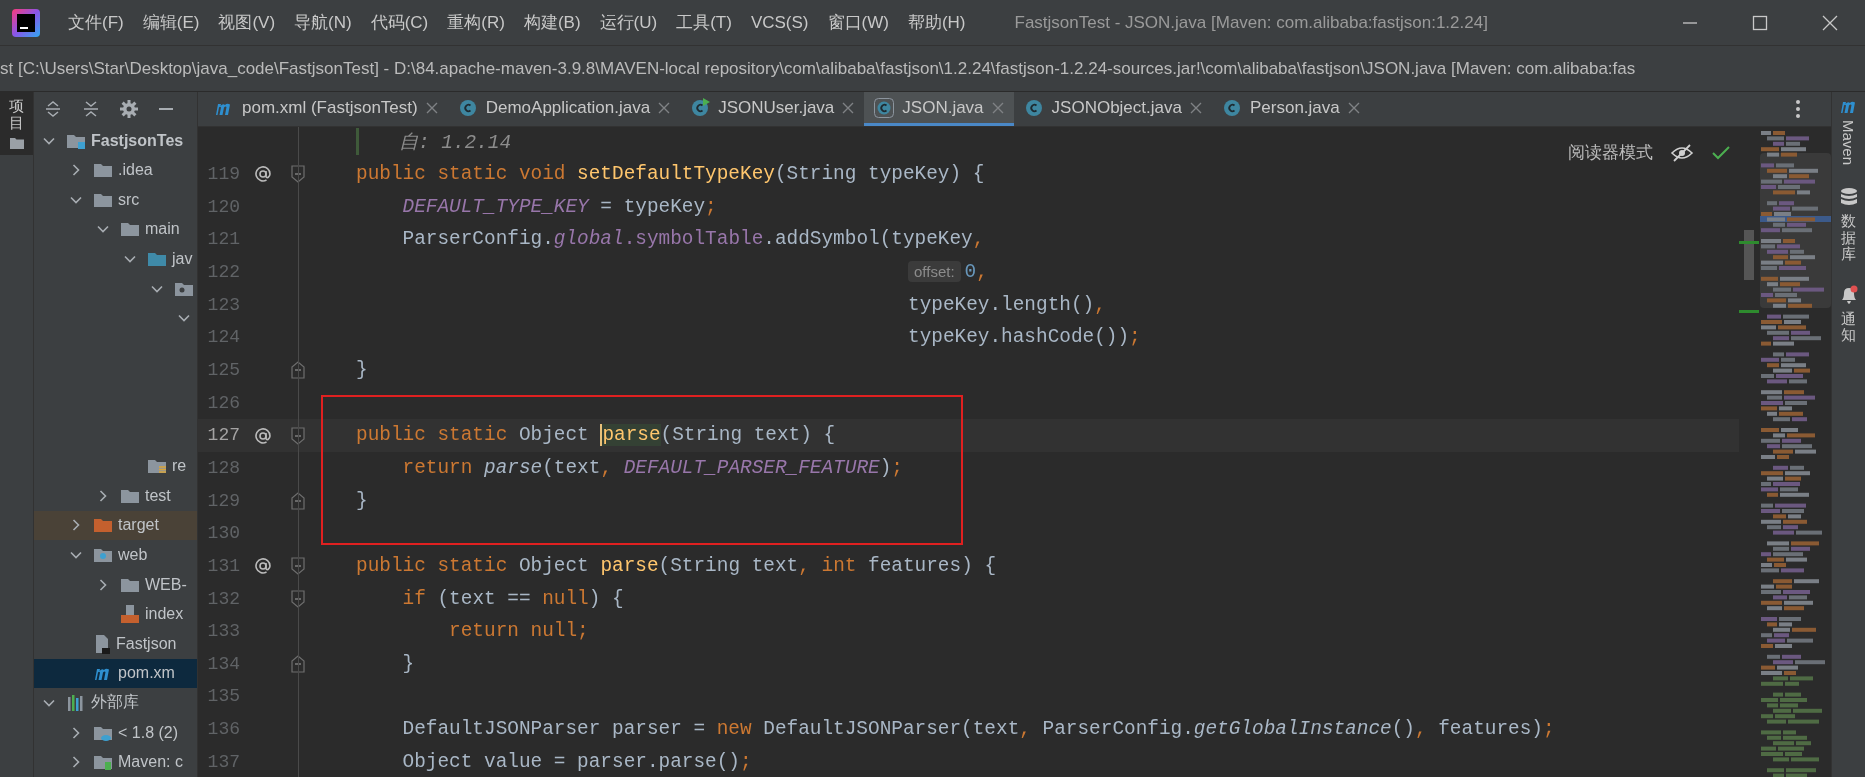 This screenshot has width=1865, height=777. Describe the element at coordinates (130, 614) in the screenshot. I see `jsp-file-icon` at that location.